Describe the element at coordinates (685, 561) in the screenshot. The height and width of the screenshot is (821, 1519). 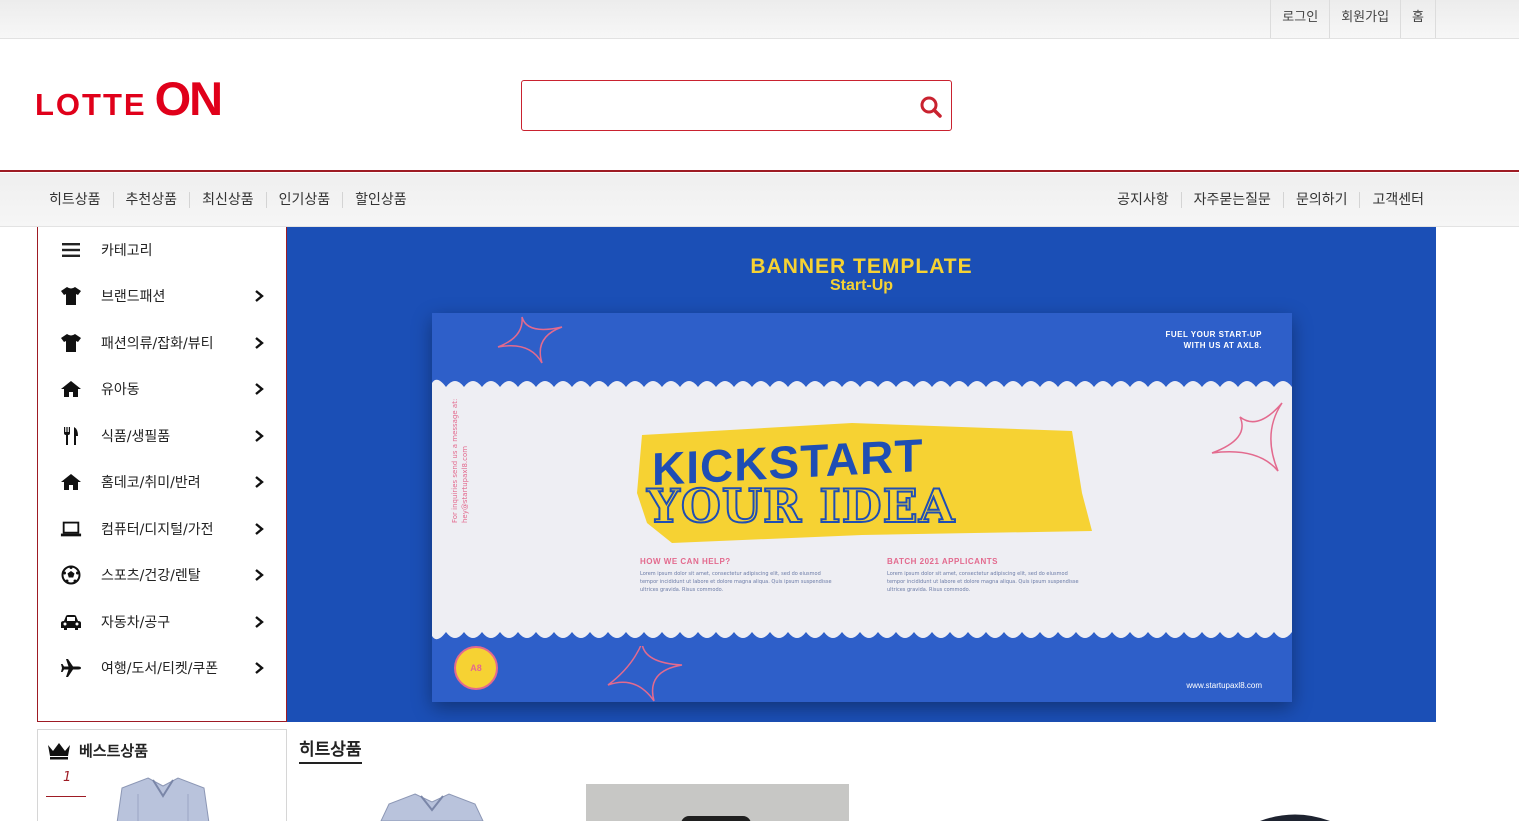
I see `banner-col1-heading: HOW WE CAN HELP?` at that location.